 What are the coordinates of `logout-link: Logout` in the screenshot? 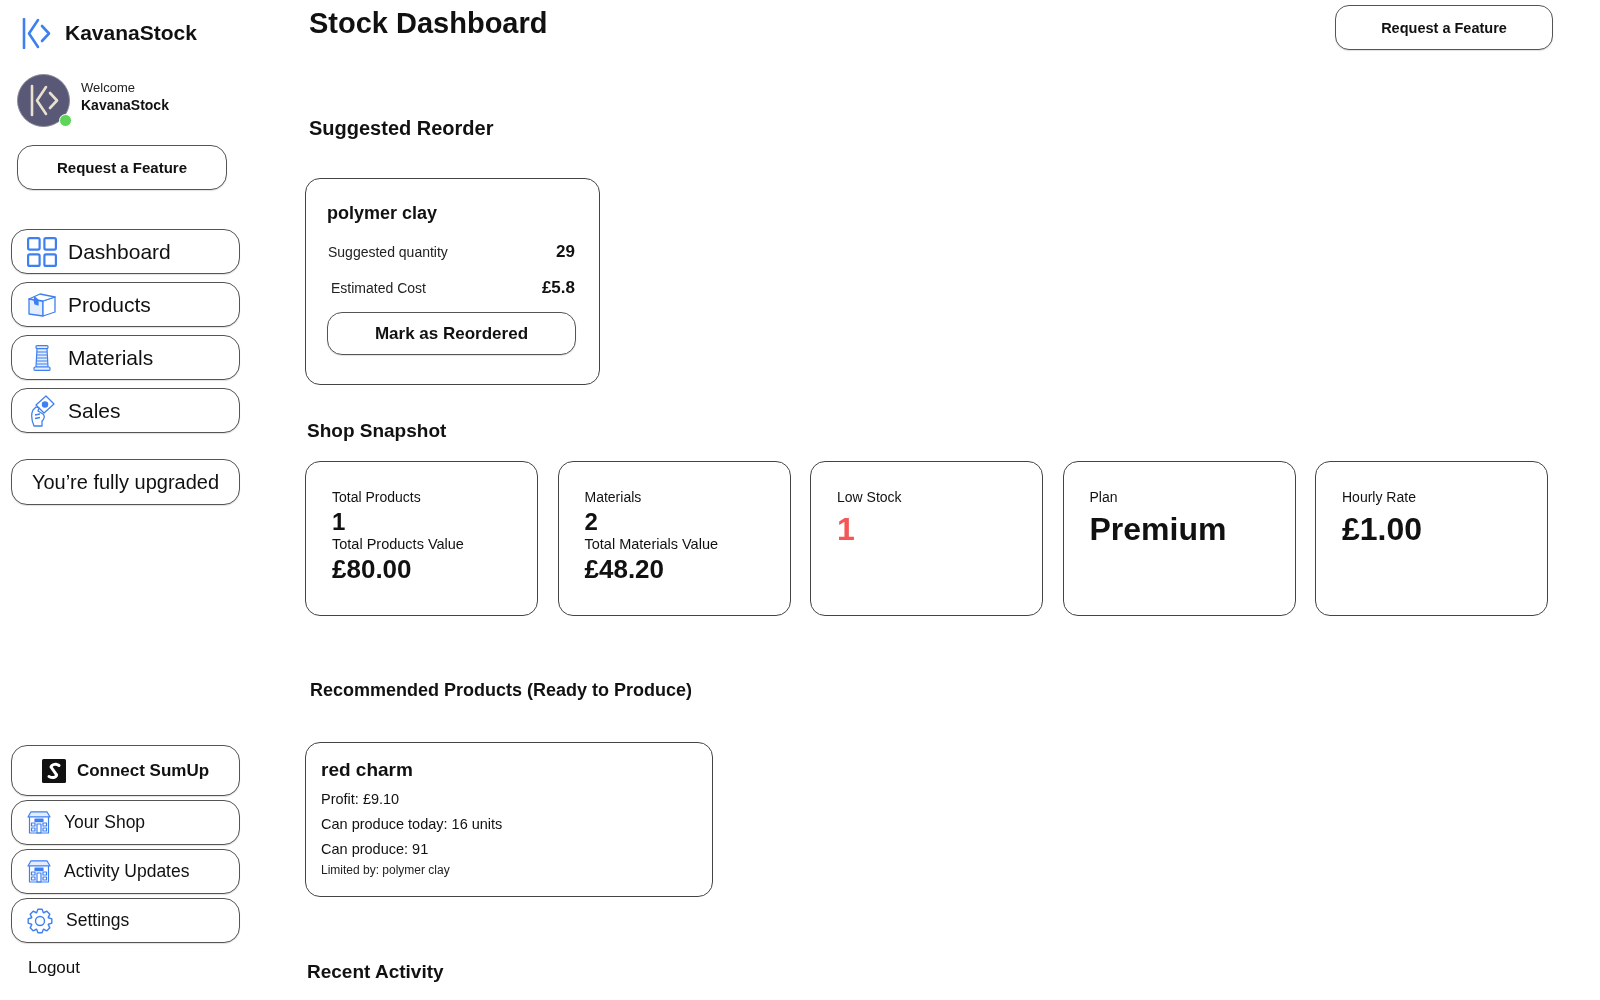 It's located at (54, 968).